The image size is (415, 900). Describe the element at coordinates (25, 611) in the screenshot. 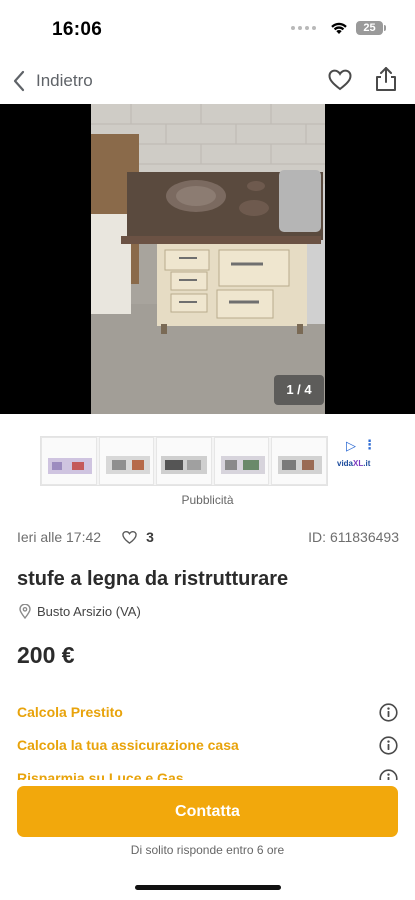

I see `location-pin-icon` at that location.